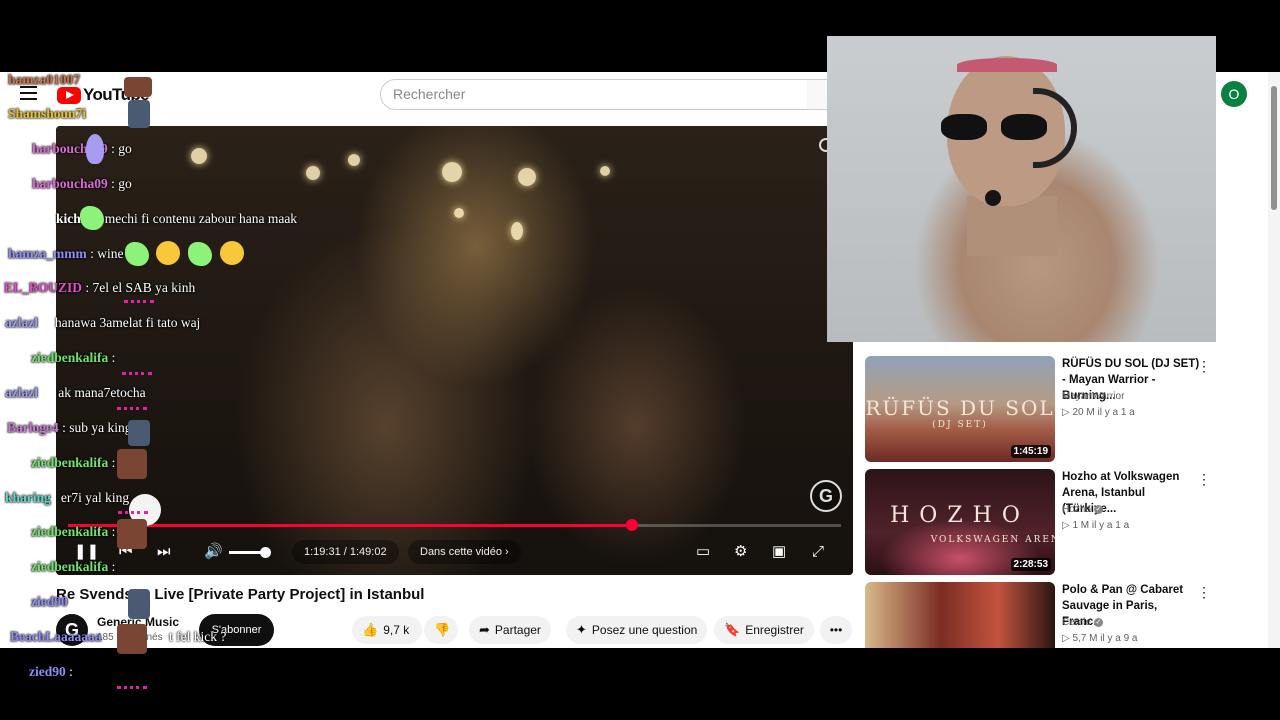 This screenshot has width=1280, height=720. I want to click on search-input: Rechercher, so click(594, 94).